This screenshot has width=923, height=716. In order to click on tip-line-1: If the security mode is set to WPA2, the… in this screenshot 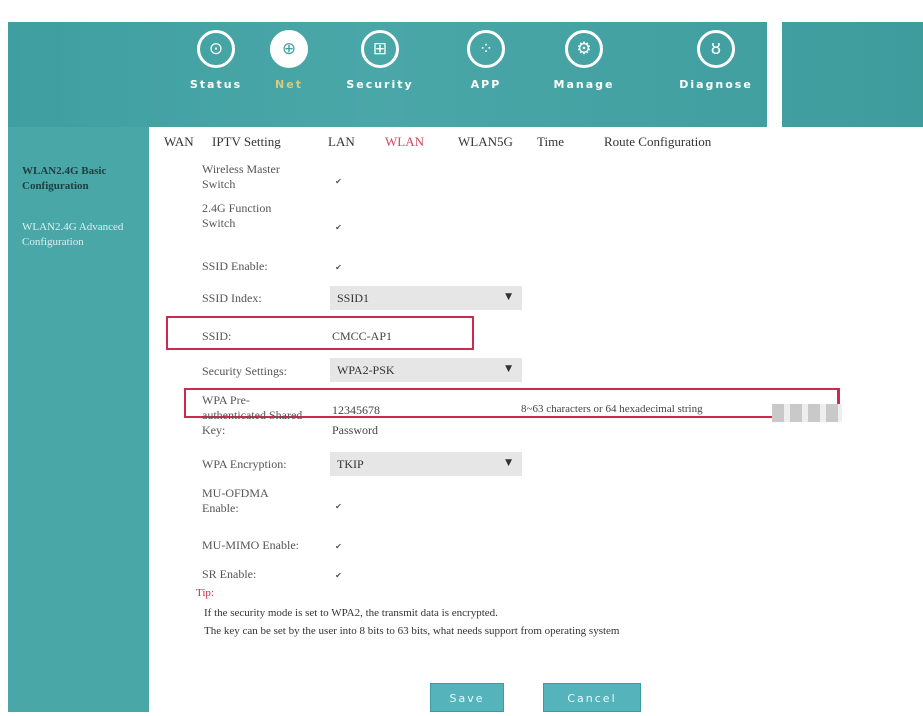, I will do `click(351, 613)`.